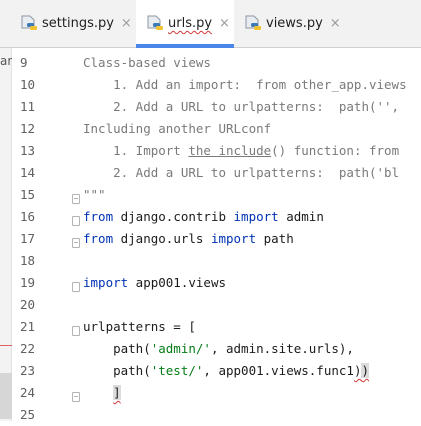 The image size is (421, 426). I want to click on line-number: 19, so click(28, 282).